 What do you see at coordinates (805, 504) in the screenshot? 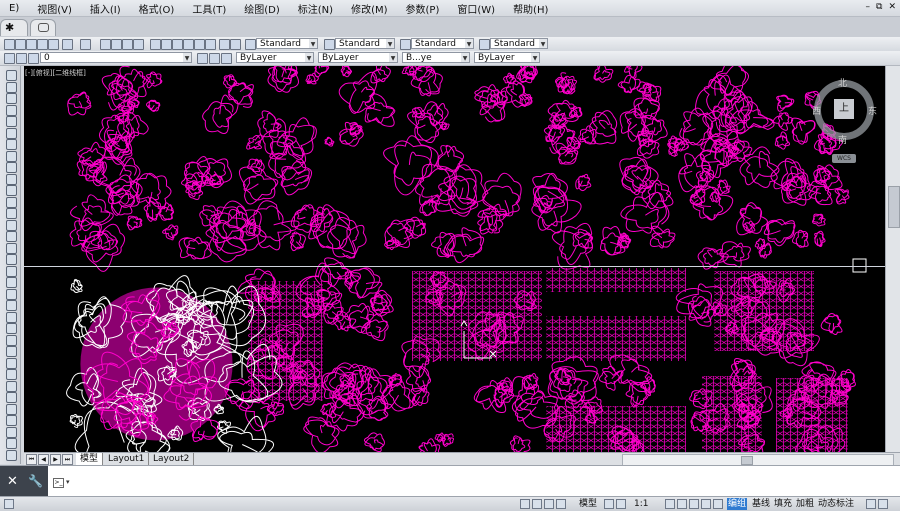
I see `status-item-bold: 加粗` at bounding box center [805, 504].